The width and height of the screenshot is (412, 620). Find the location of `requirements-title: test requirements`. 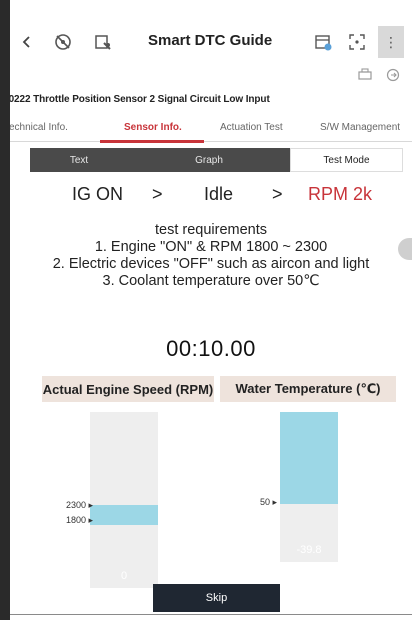

requirements-title: test requirements is located at coordinates (211, 230).